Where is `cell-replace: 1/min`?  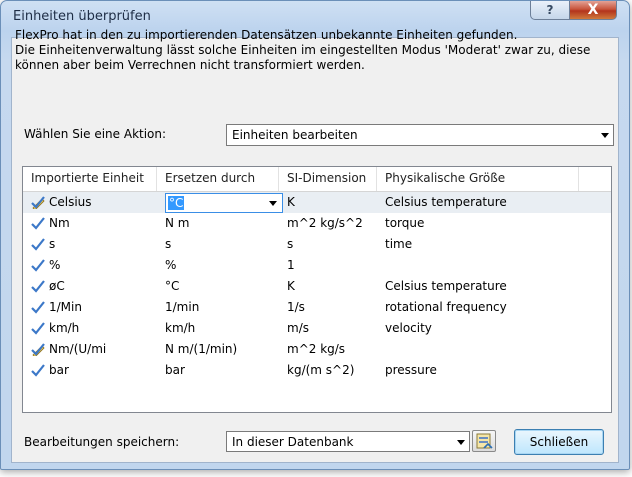 cell-replace: 1/min is located at coordinates (218, 307).